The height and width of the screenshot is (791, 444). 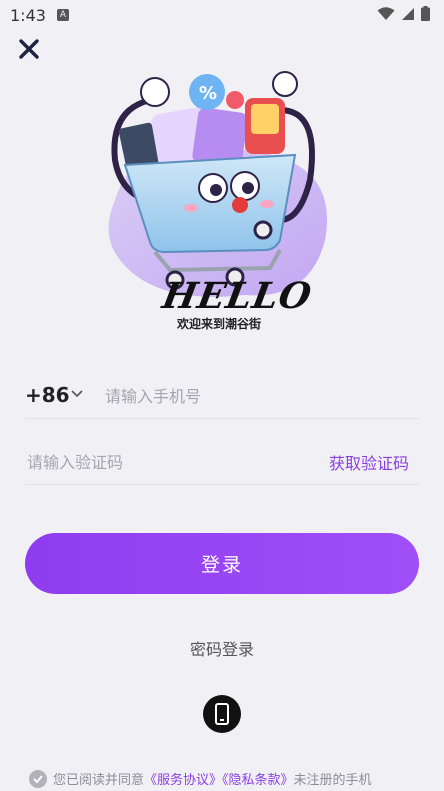 What do you see at coordinates (258, 780) in the screenshot?
I see `privacy-policy-link: 《隐私条款》` at bounding box center [258, 780].